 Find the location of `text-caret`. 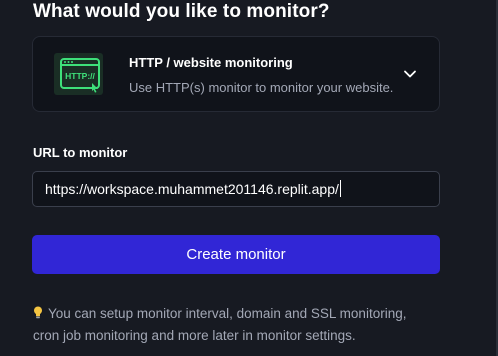

text-caret is located at coordinates (340, 188).